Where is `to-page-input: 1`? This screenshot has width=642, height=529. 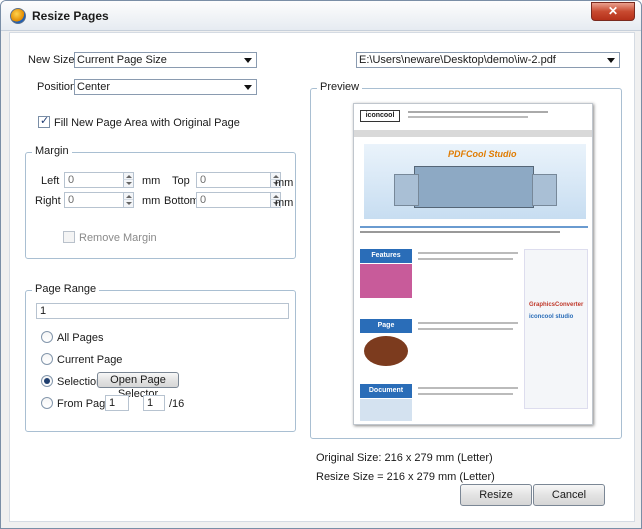
to-page-input: 1 is located at coordinates (154, 403).